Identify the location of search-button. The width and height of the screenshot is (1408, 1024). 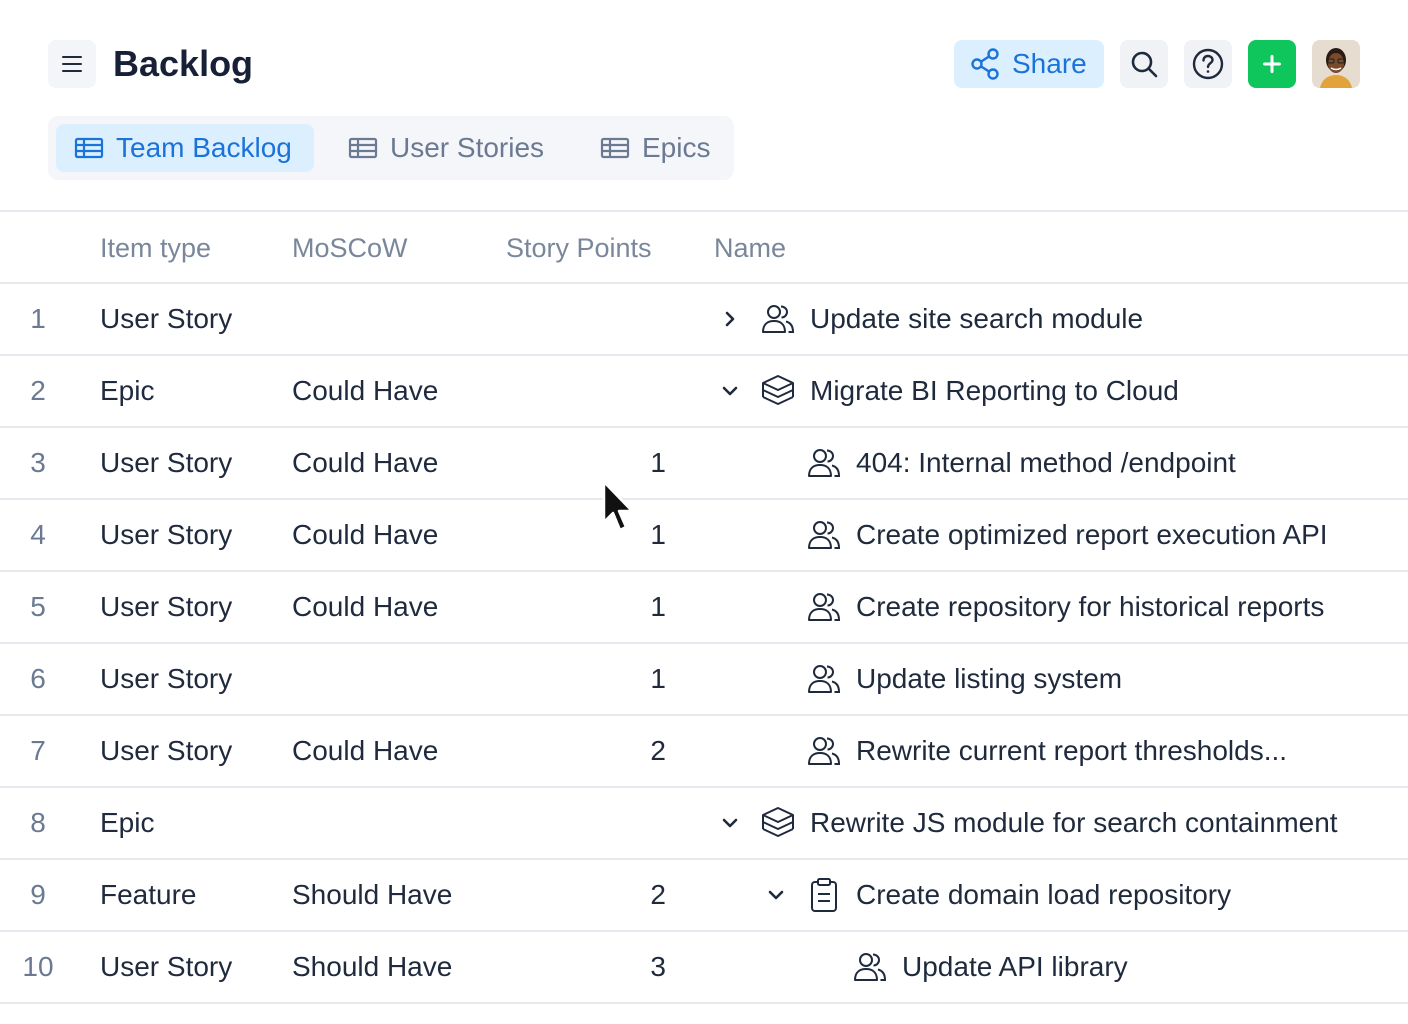
(1144, 64).